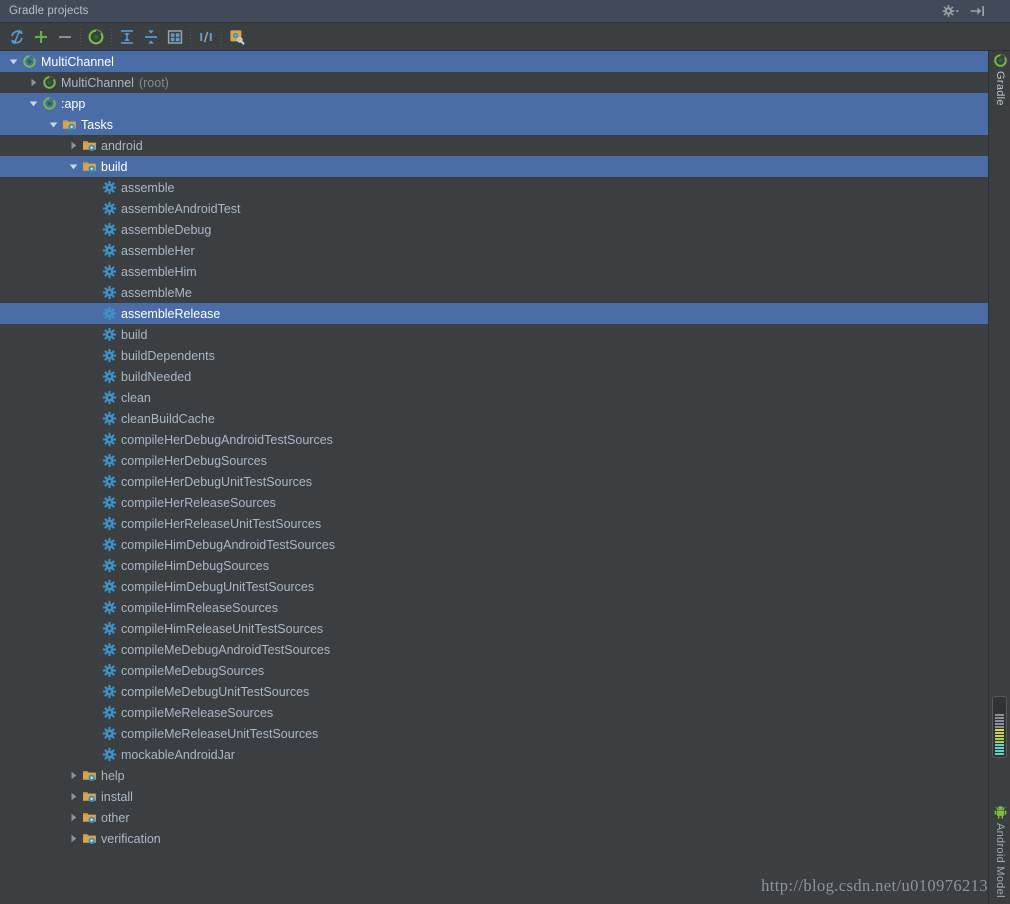 The height and width of the screenshot is (904, 1010). Describe the element at coordinates (193, 670) in the screenshot. I see `tree-row-label: compileMeDebugSources` at that location.